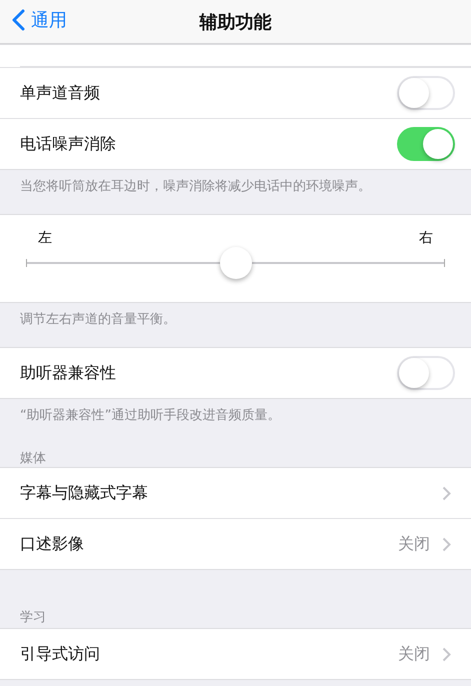 Image resolution: width=471 pixels, height=686 pixels. Describe the element at coordinates (235, 654) in the screenshot. I see `settings-row: 引导式访问 关闭` at that location.